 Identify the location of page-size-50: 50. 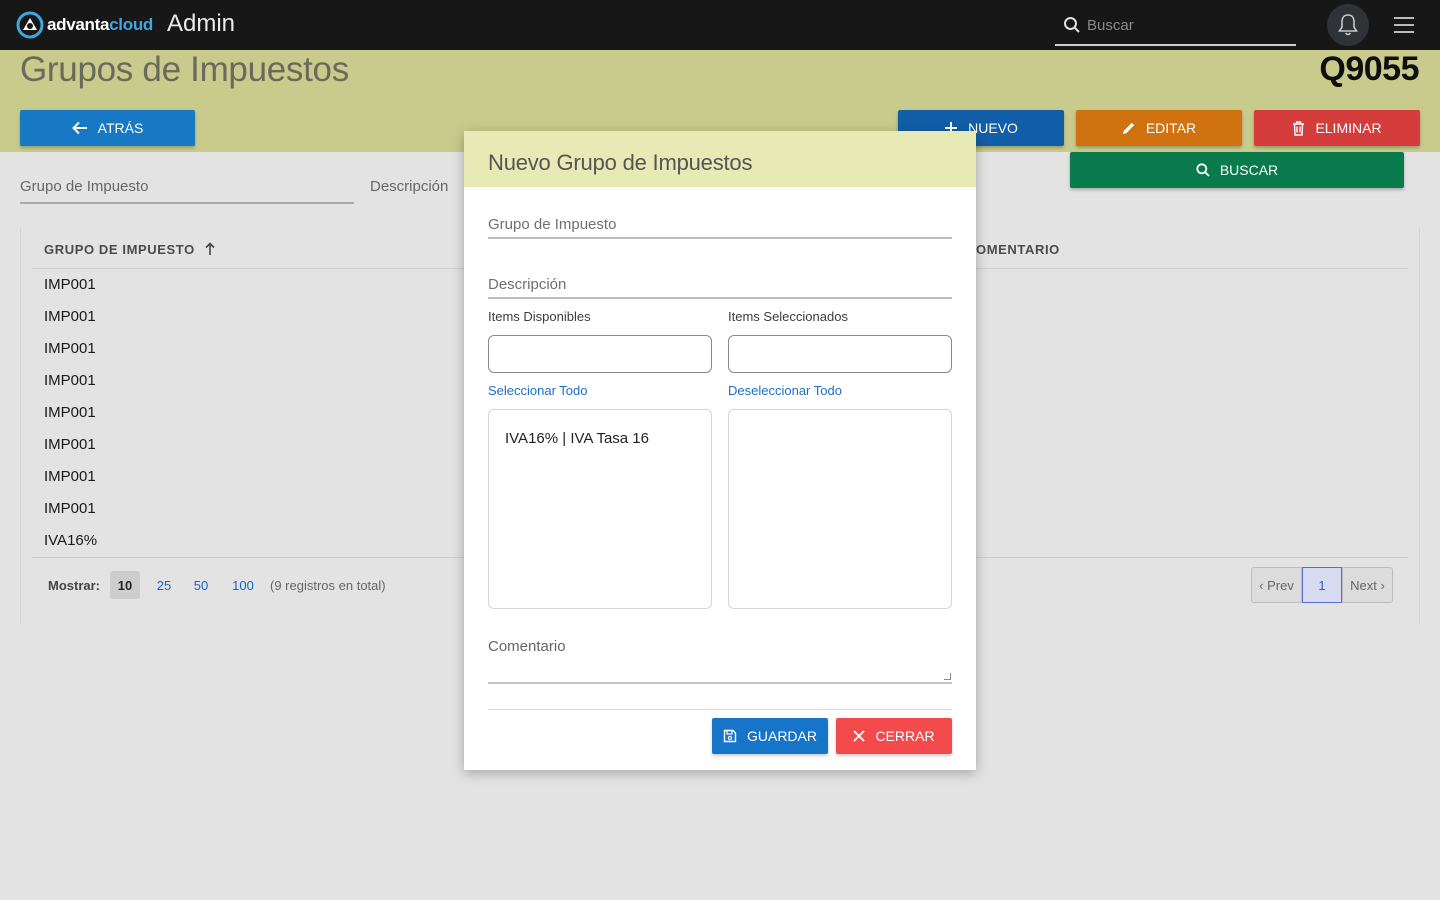
(201, 585).